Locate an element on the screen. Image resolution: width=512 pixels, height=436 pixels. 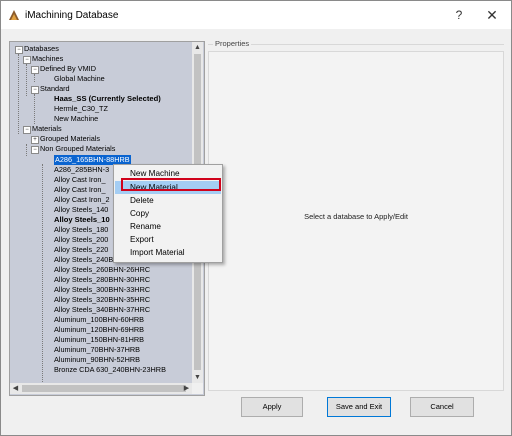
horizontal-scroll-thumb is located at coordinates (104, 388).